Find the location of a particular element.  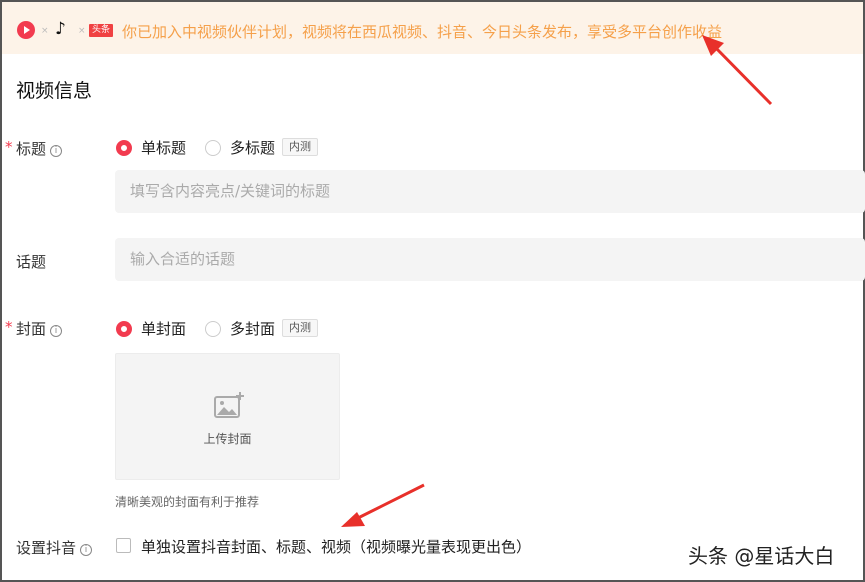

radio-multi-cover: 多封面 is located at coordinates (240, 328).